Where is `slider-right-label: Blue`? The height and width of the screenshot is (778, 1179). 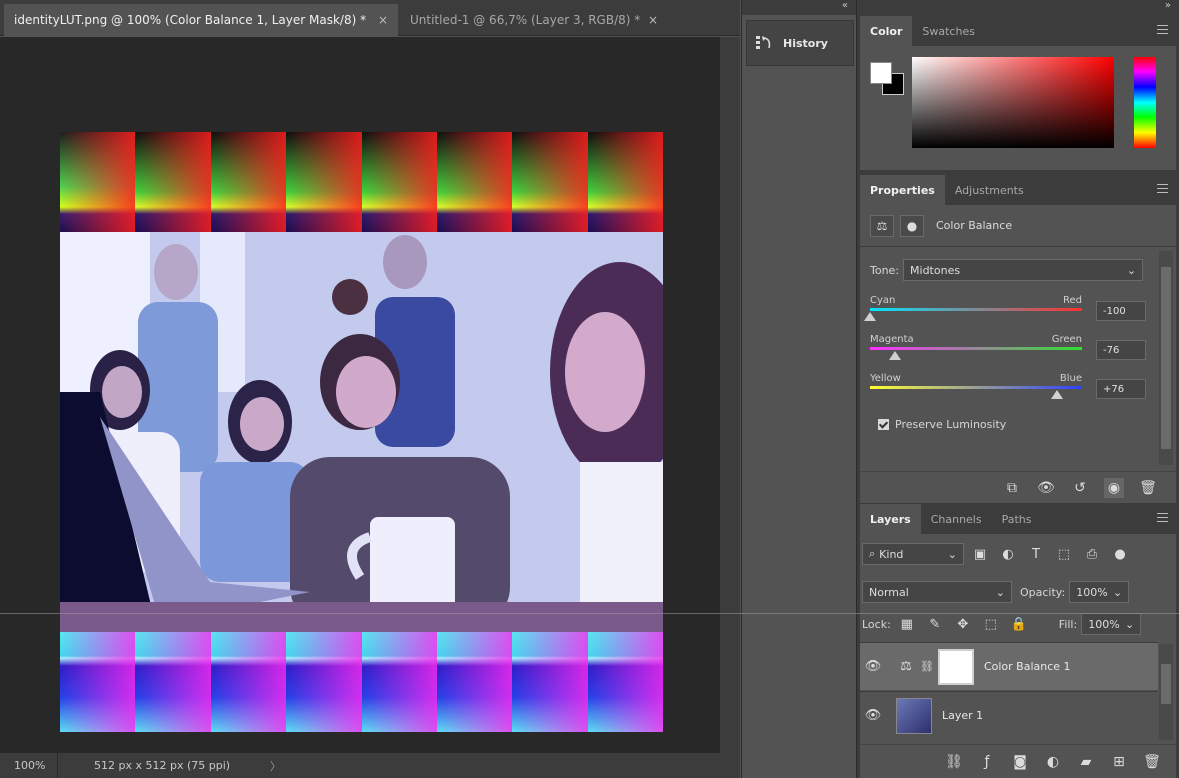 slider-right-label: Blue is located at coordinates (1070, 378).